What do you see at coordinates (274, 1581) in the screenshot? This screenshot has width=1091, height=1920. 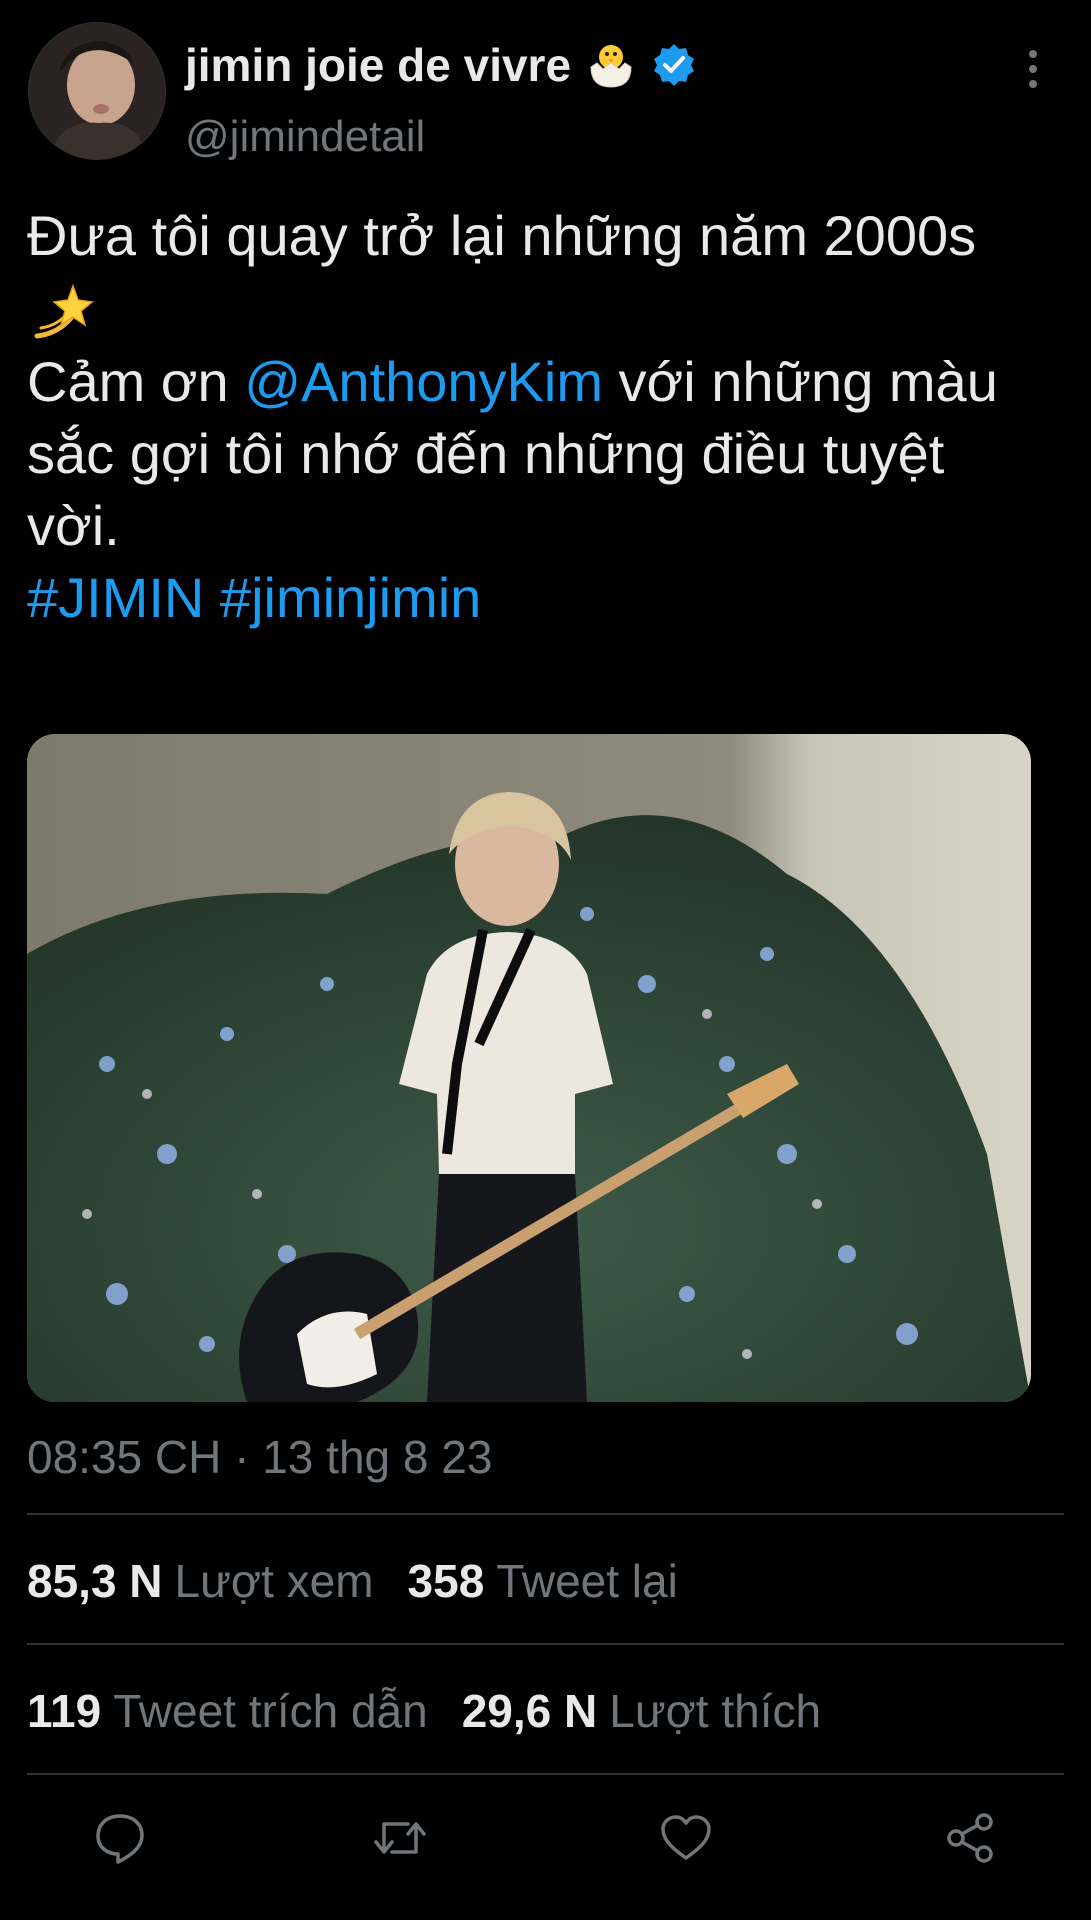 I see `views-label: Lượt xem` at bounding box center [274, 1581].